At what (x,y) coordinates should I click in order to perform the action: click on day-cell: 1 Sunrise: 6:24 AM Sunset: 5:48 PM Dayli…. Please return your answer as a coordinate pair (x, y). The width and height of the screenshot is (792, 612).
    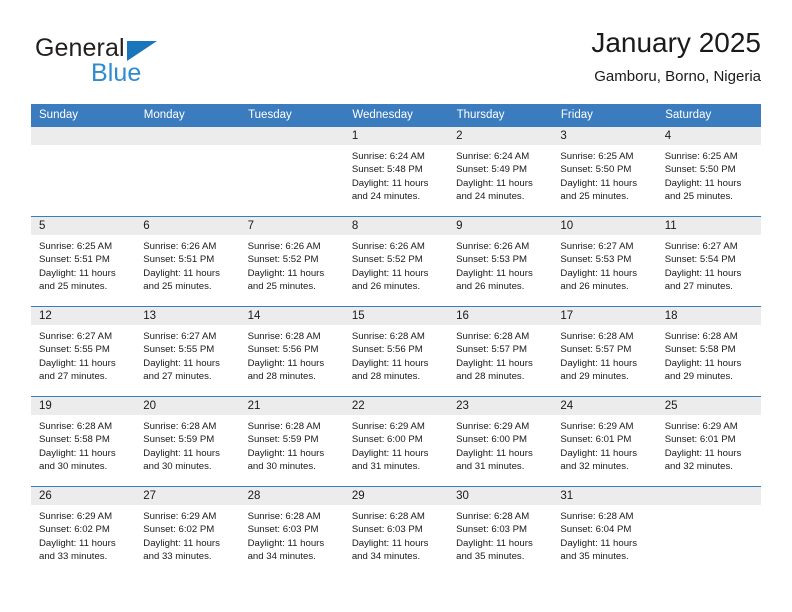
    Looking at the image, I should click on (396, 171).